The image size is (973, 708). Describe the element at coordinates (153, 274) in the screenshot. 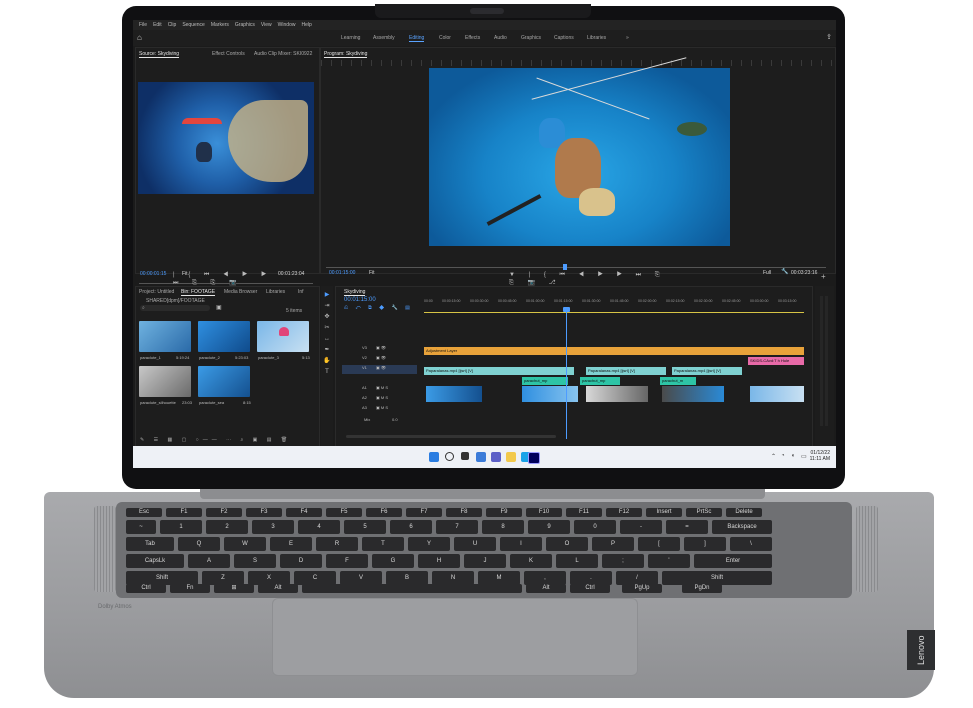

I see `source-timecode-in: 00:00:01:15` at that location.